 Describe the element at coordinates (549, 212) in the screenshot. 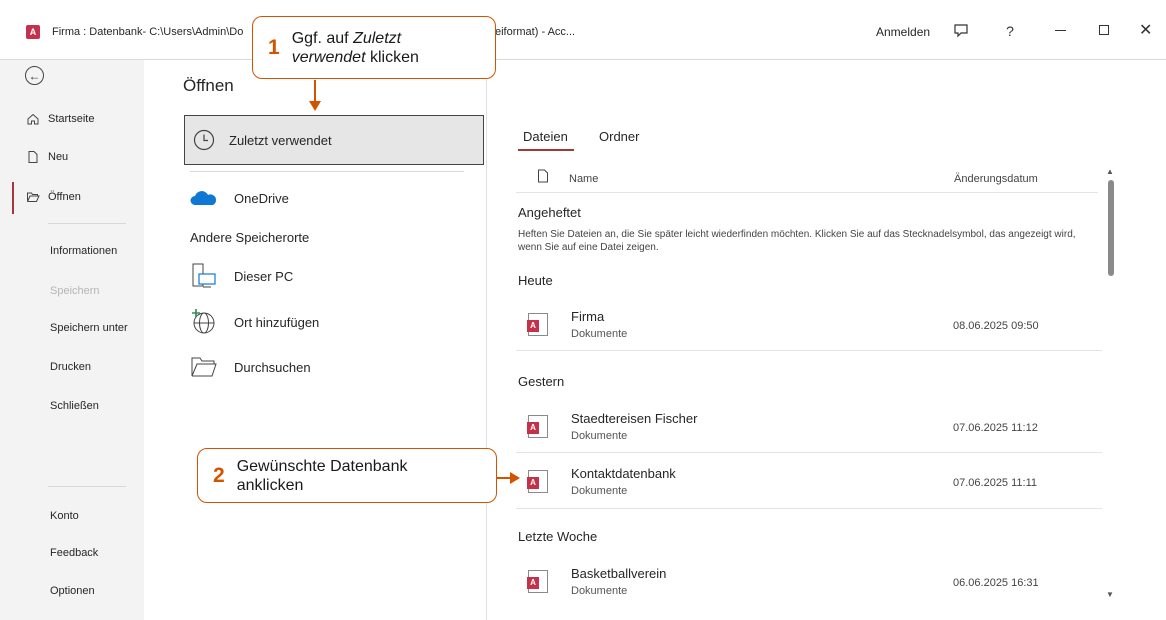

I see `group-pinned: Angeheftet` at that location.